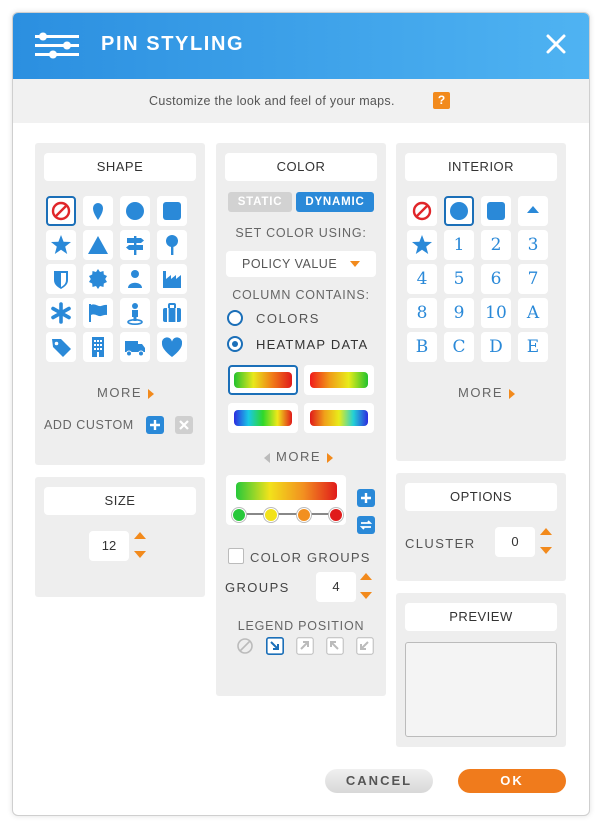 Image resolution: width=601 pixels, height=824 pixels. Describe the element at coordinates (496, 347) in the screenshot. I see `interior-option-label: D` at that location.